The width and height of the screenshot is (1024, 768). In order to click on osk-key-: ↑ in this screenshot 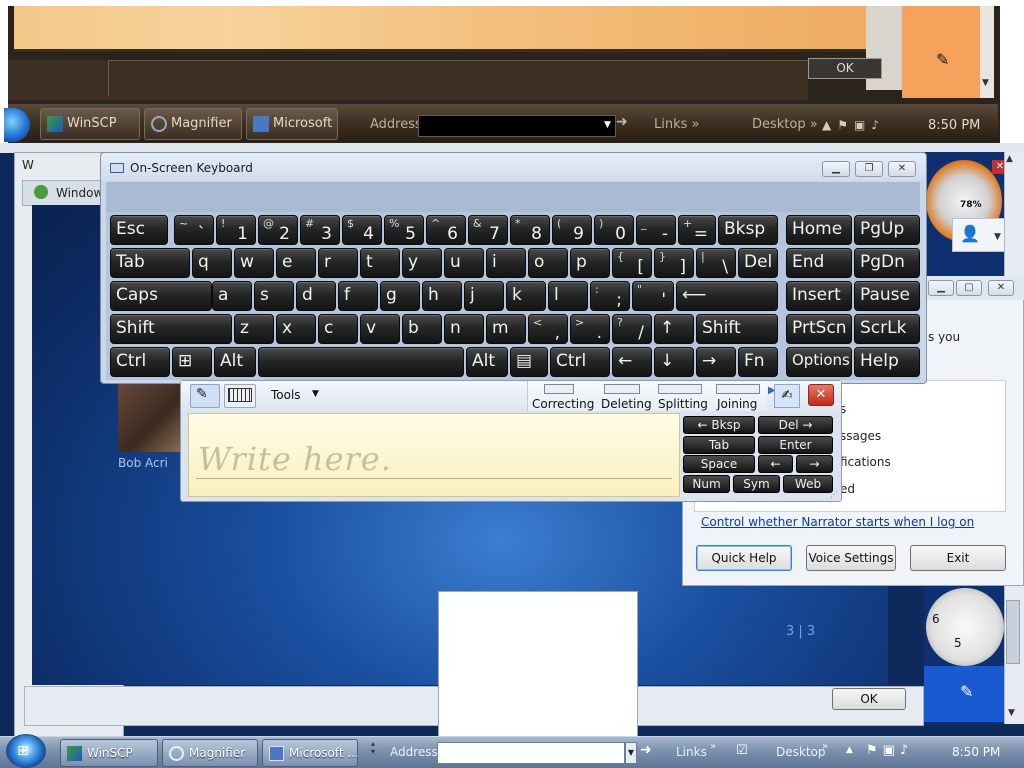, I will do `click(674, 329)`.